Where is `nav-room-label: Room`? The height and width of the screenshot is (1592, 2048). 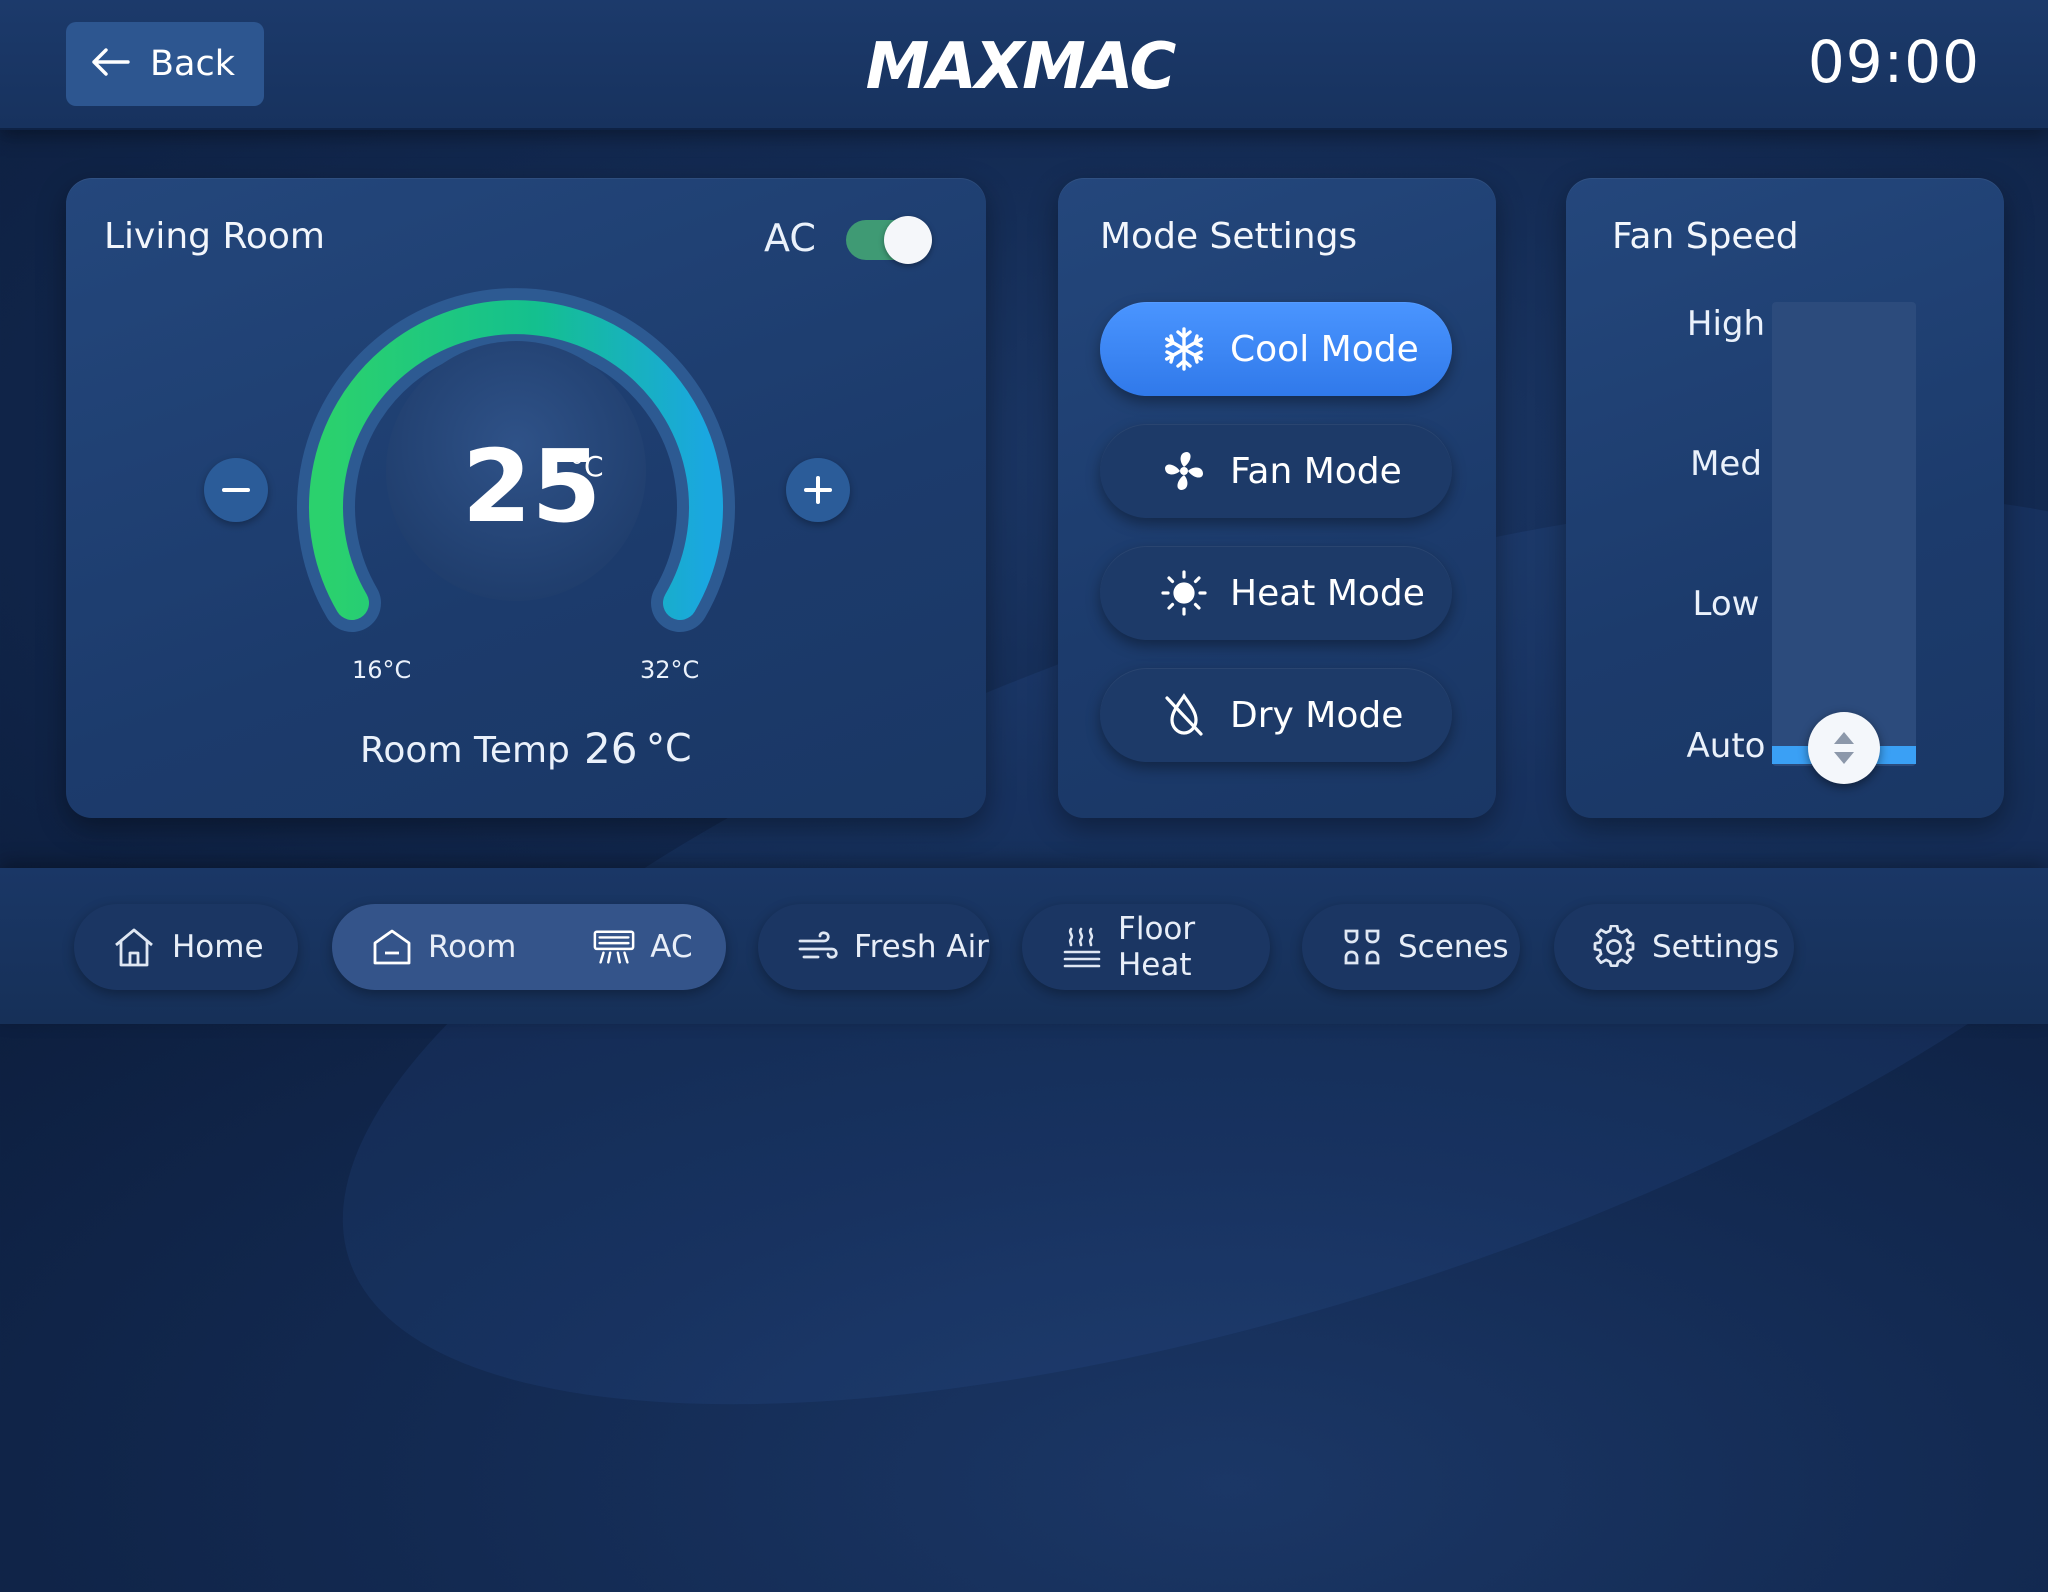
nav-room-label: Room is located at coordinates (472, 947).